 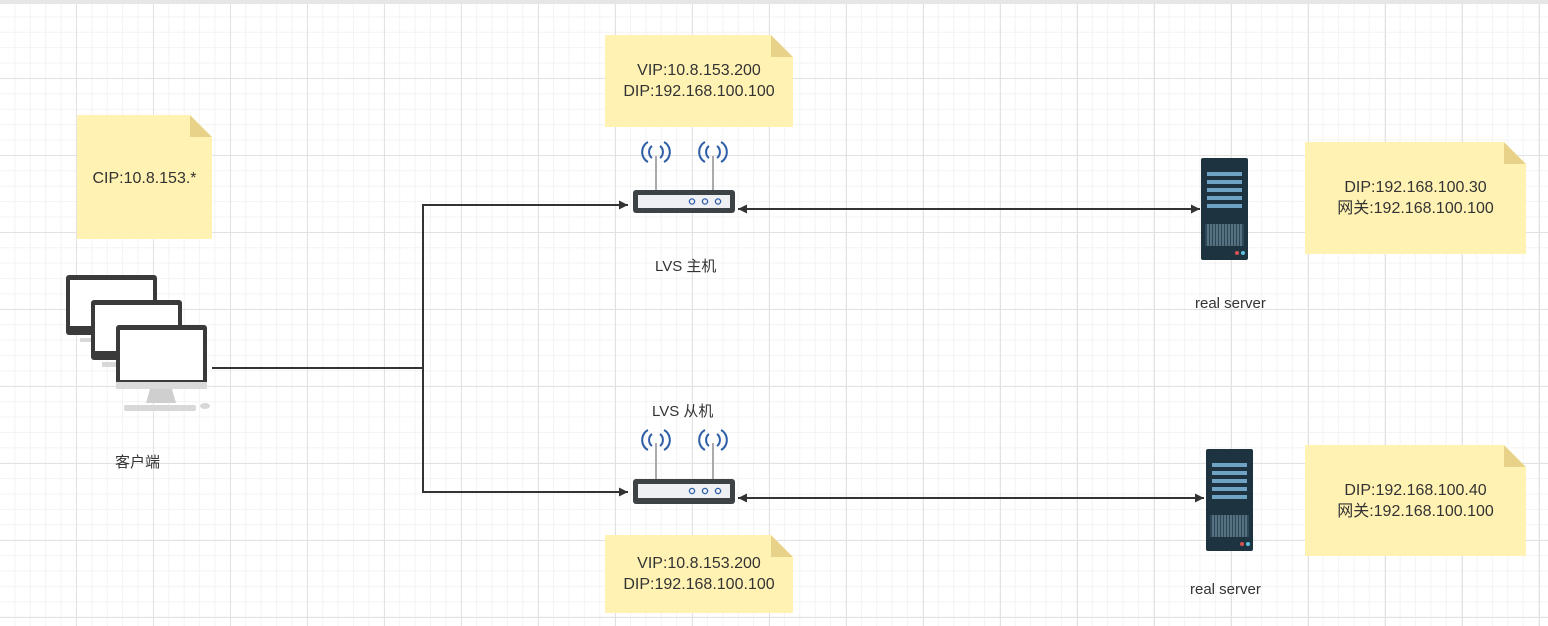 I want to click on client-label: 客户端, so click(x=138, y=462).